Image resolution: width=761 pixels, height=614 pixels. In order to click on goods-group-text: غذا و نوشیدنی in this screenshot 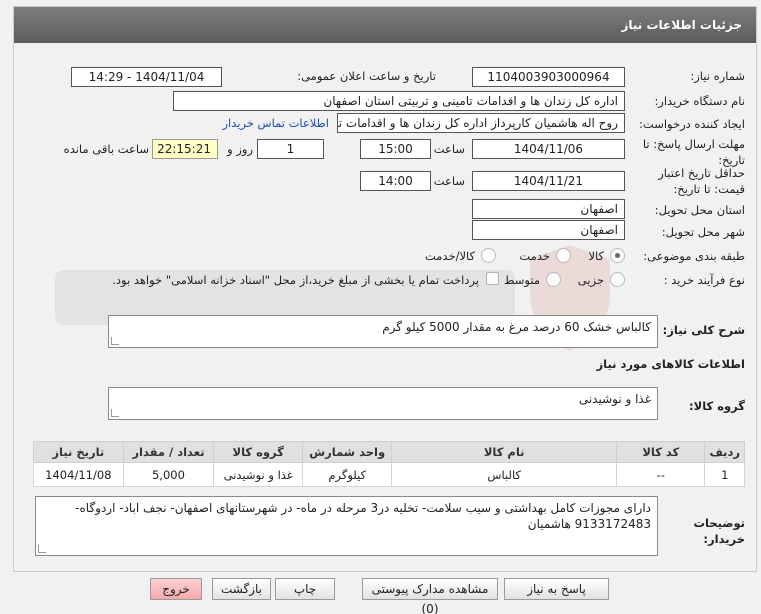, I will do `click(614, 399)`.